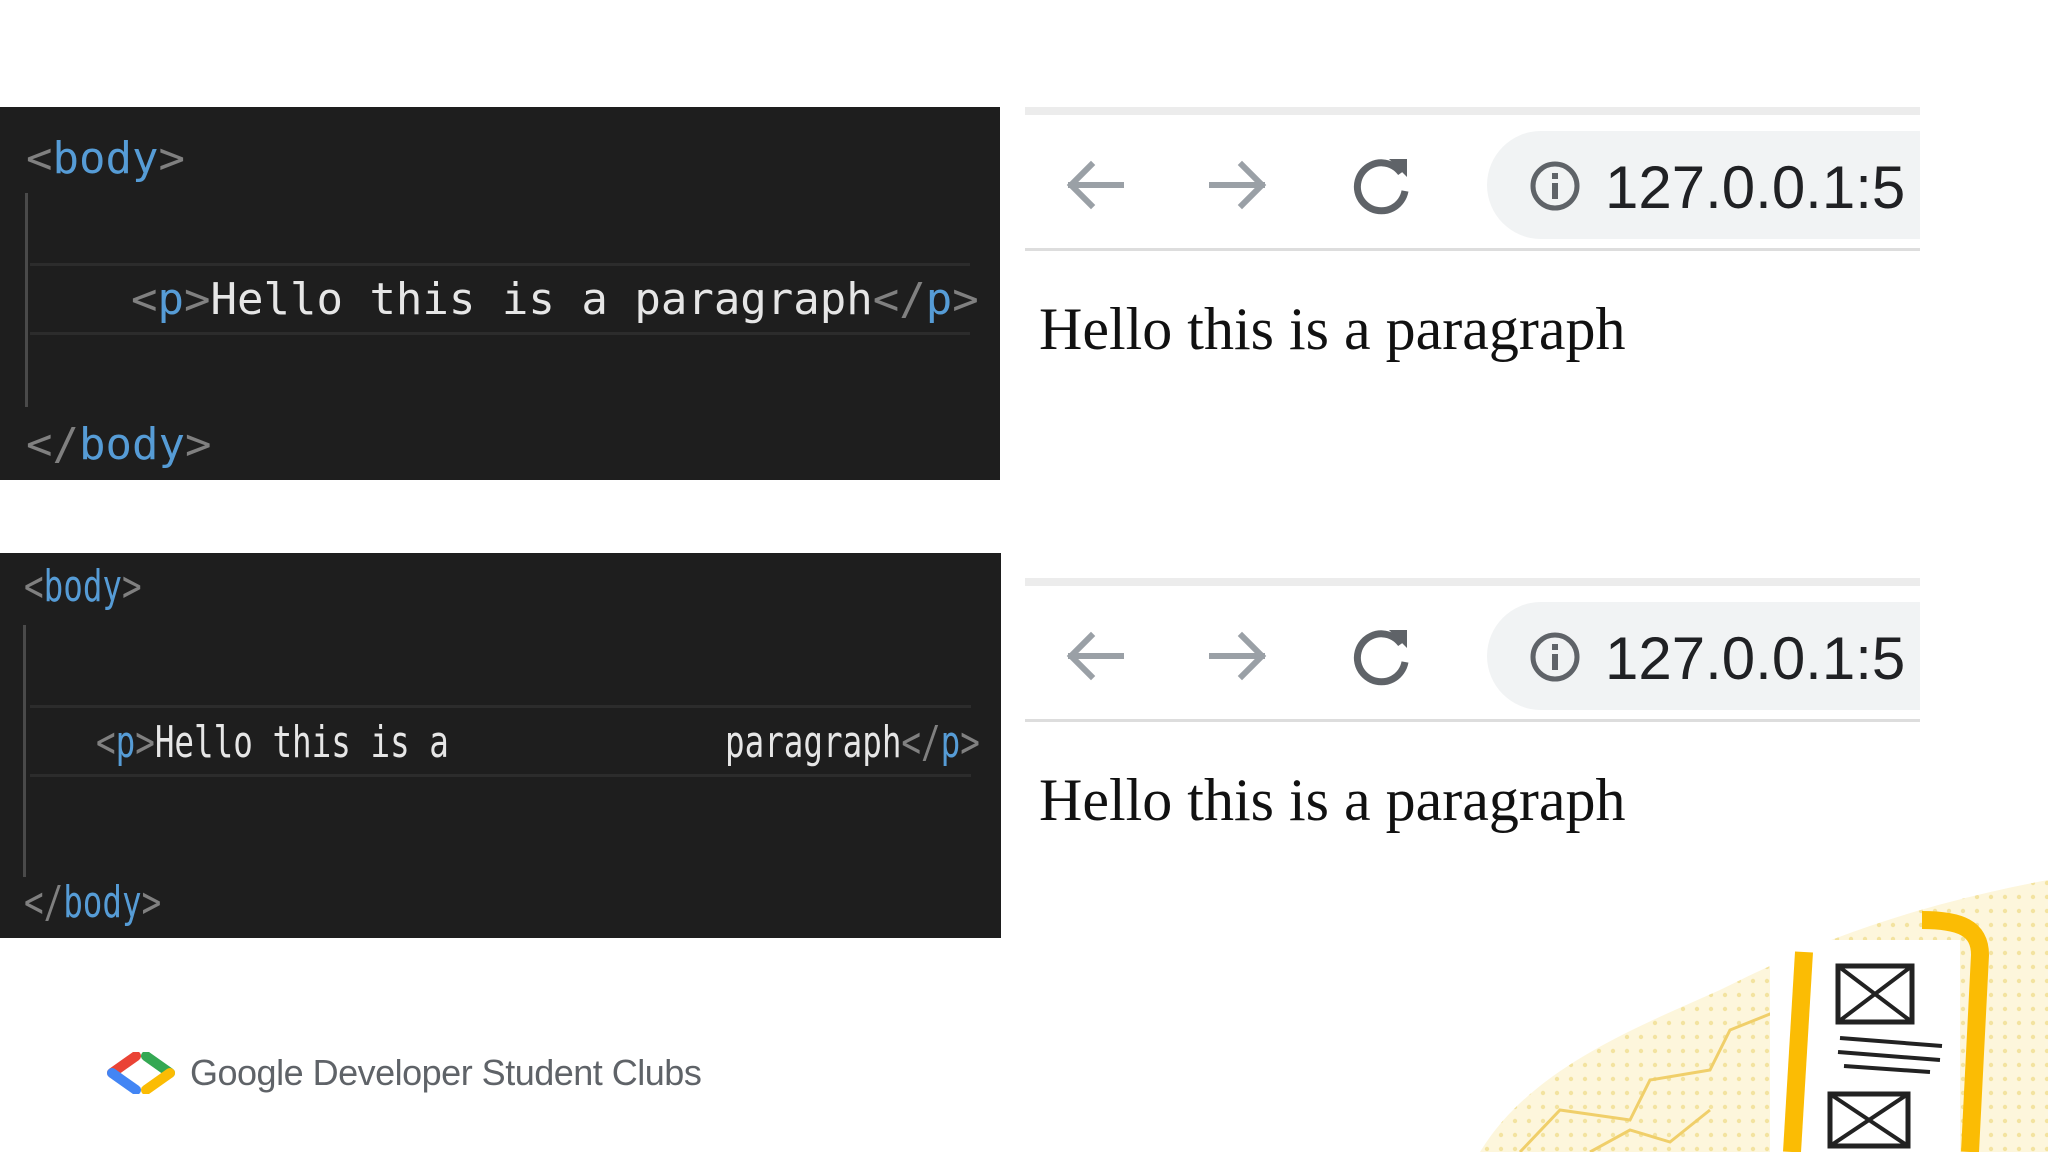 This screenshot has width=2048, height=1152. I want to click on code-line-paragraph-end: paragraph</p>, so click(852, 742).